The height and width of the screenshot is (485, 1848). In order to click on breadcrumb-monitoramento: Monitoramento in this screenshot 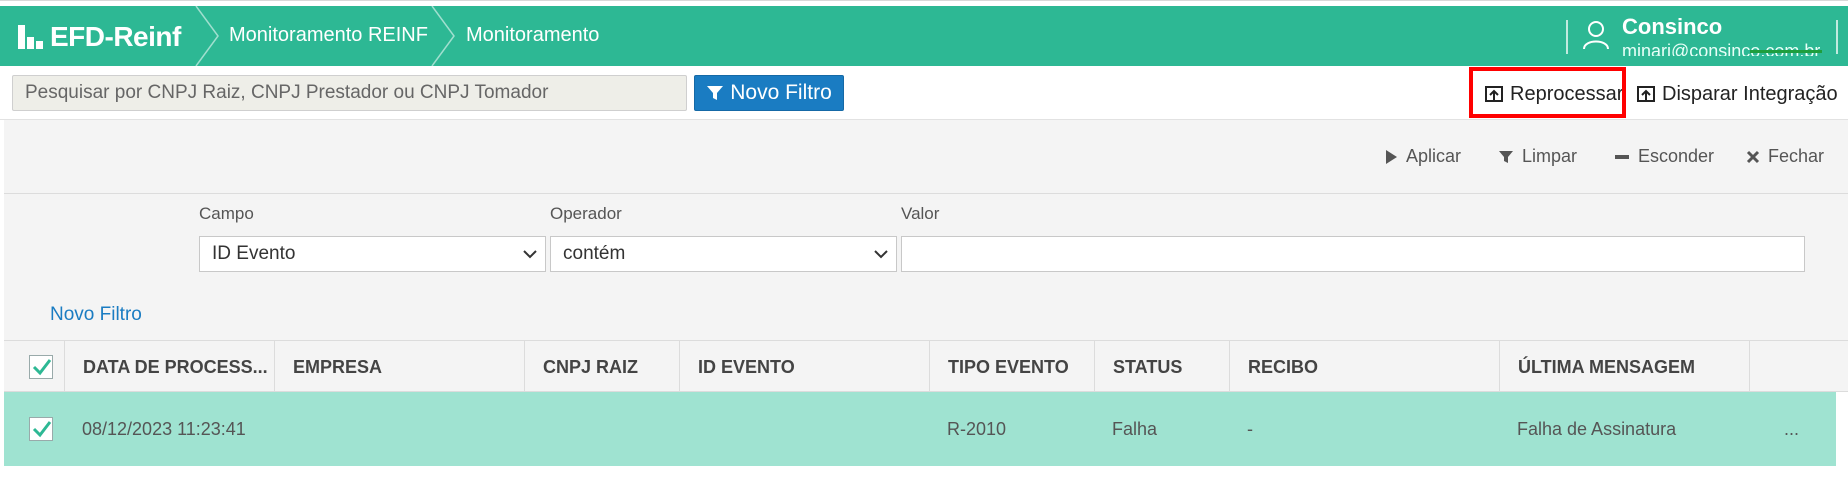, I will do `click(532, 35)`.